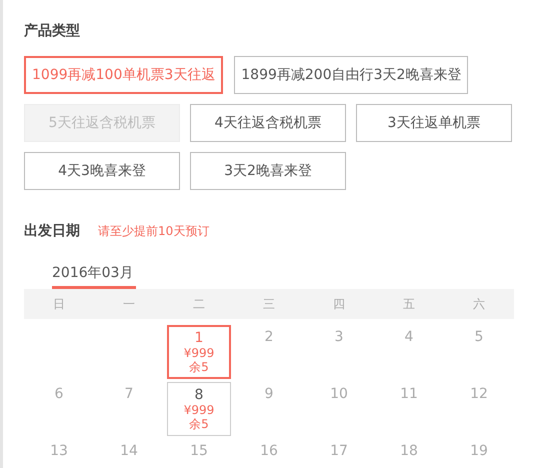 Image resolution: width=538 pixels, height=468 pixels. I want to click on weekday-label: 四, so click(339, 304).